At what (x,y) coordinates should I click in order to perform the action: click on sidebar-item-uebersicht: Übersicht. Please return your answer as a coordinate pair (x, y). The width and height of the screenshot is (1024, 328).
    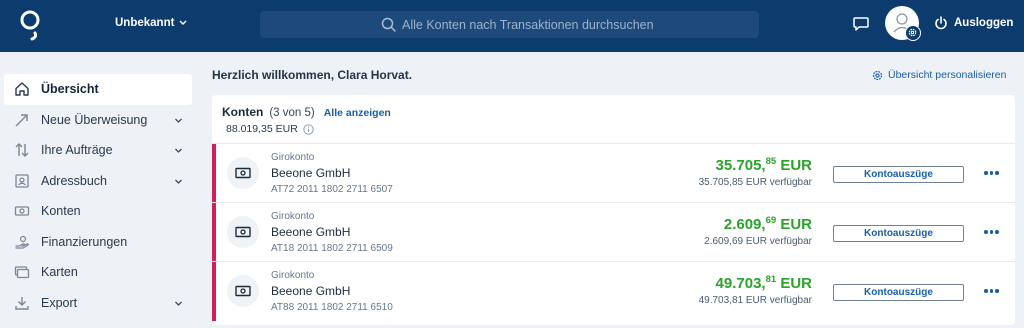
    Looking at the image, I should click on (98, 89).